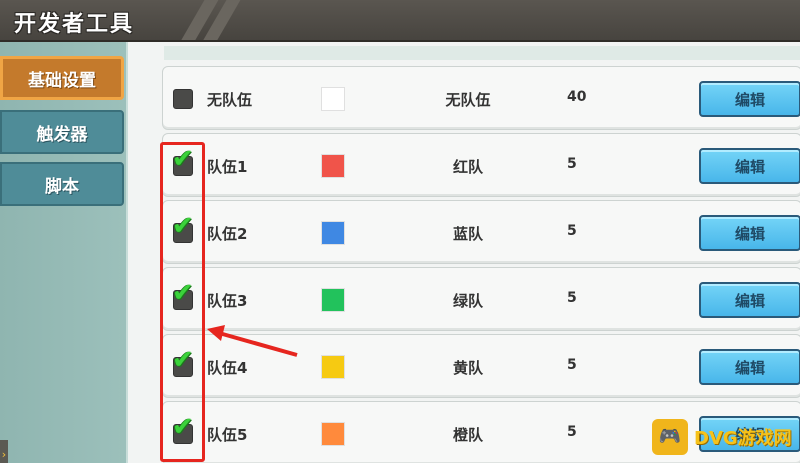 Image resolution: width=800 pixels, height=463 pixels. I want to click on team-name: 无队伍, so click(230, 100).